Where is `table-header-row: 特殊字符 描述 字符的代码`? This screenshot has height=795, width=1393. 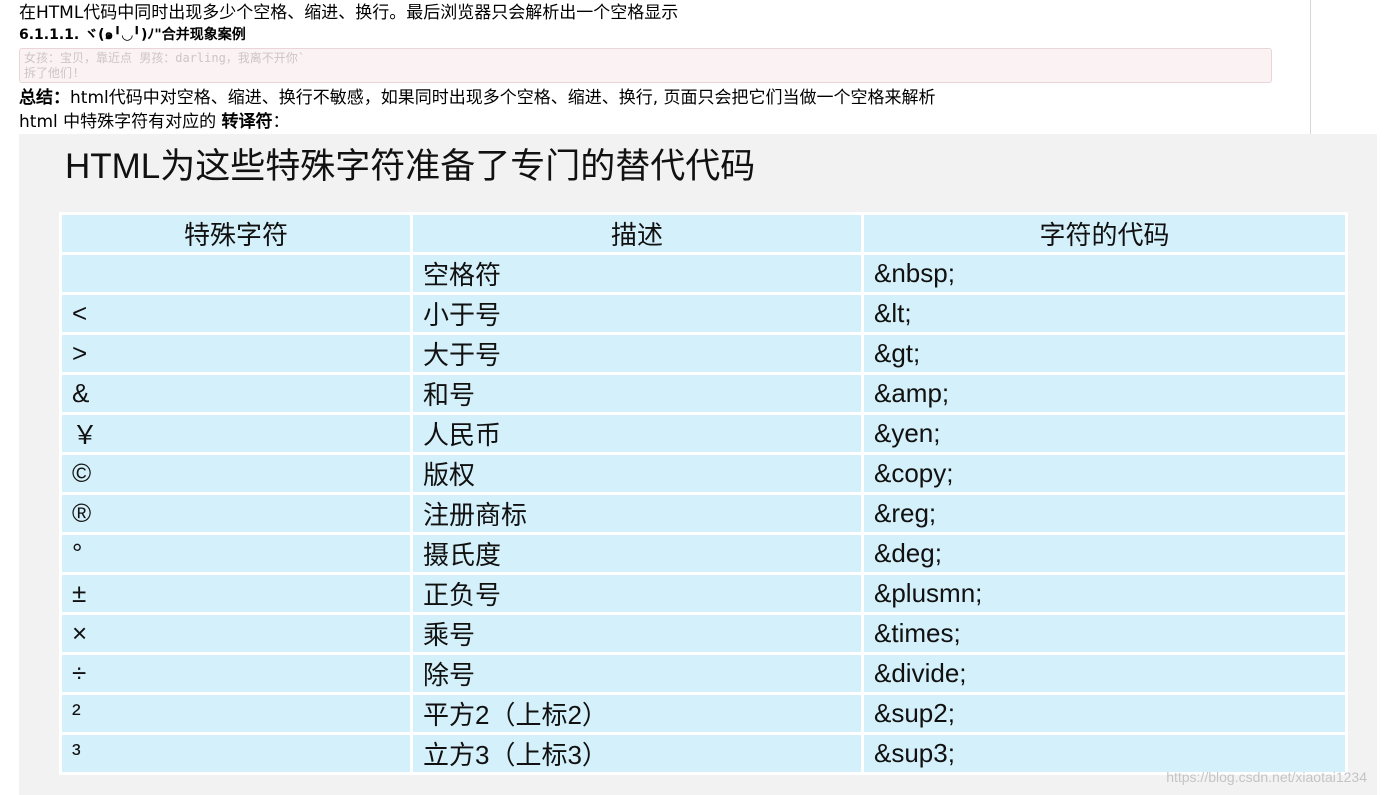
table-header-row: 特殊字符 描述 字符的代码 is located at coordinates (703, 233).